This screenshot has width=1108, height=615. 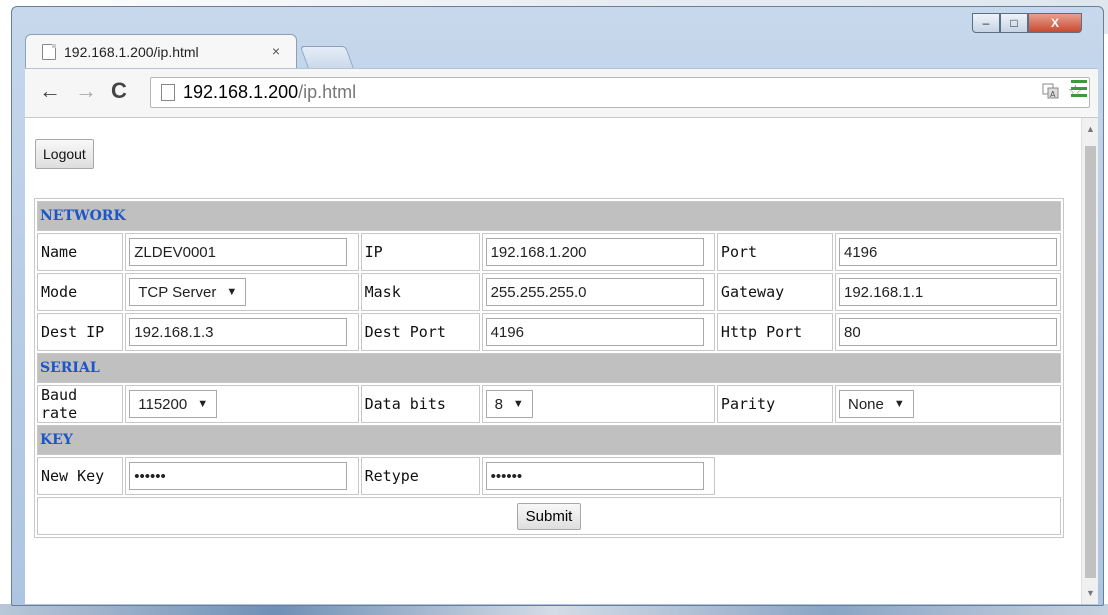 What do you see at coordinates (866, 404) in the screenshot?
I see `parity-value: None` at bounding box center [866, 404].